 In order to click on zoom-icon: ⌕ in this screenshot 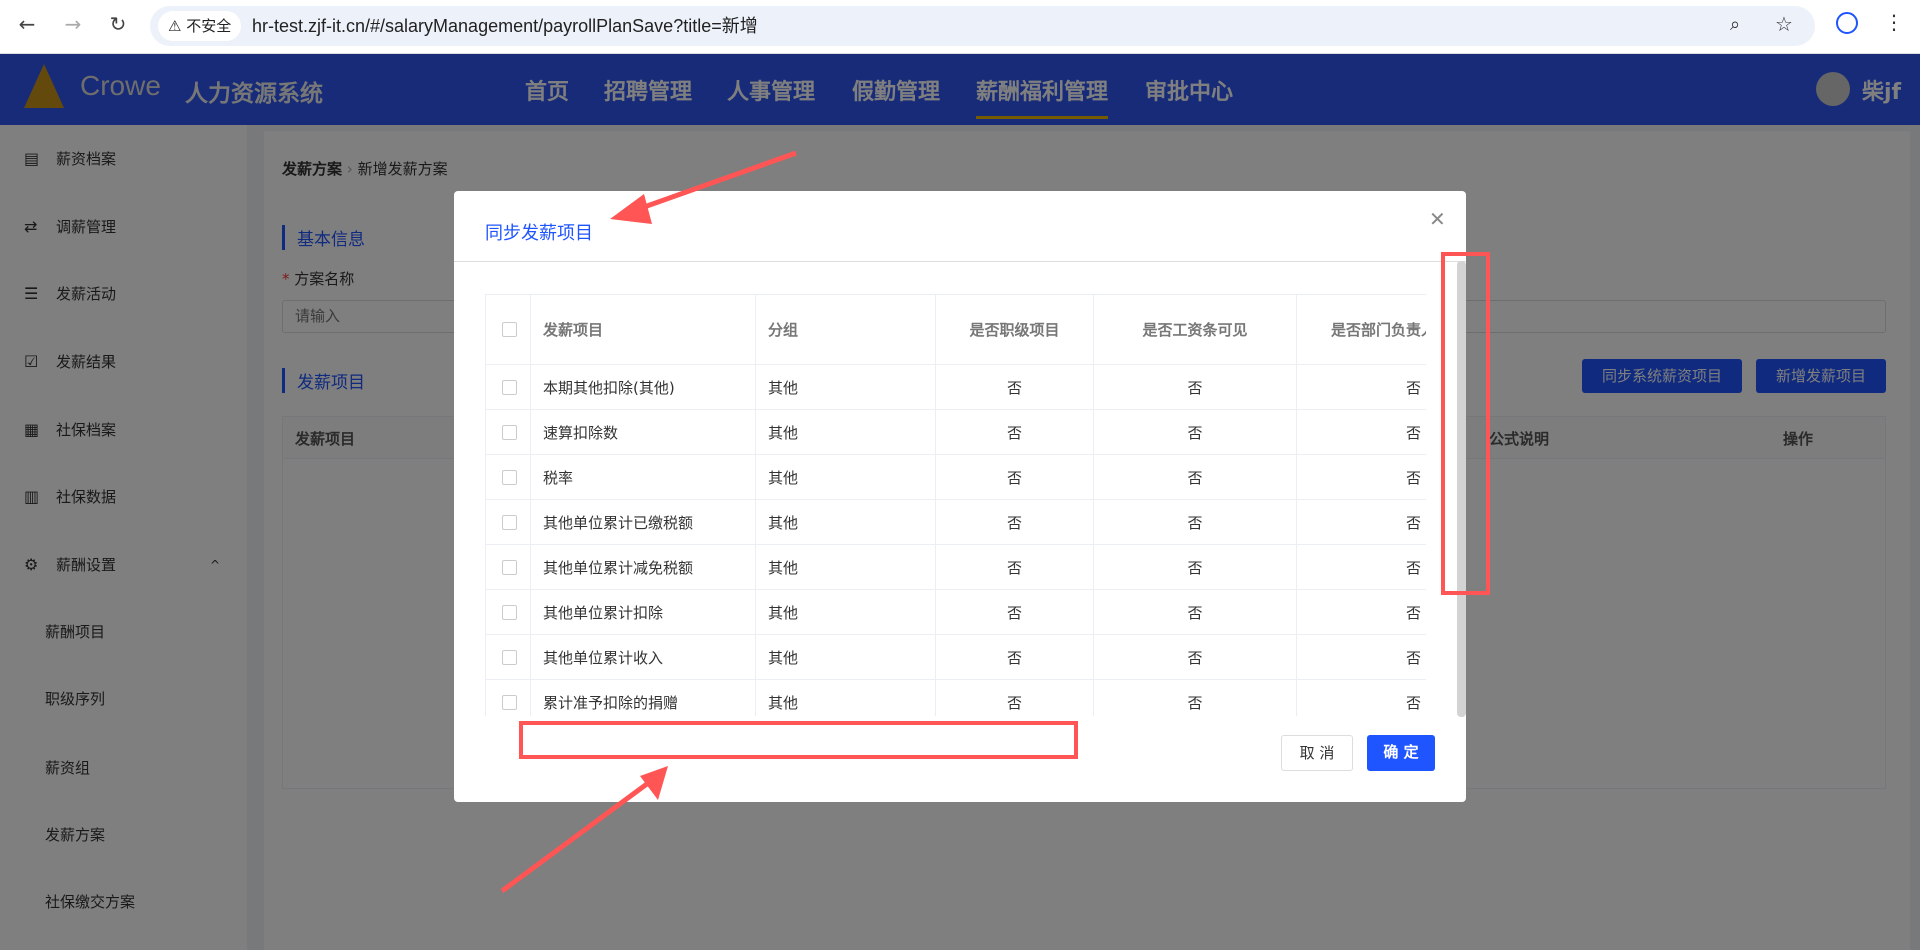, I will do `click(1735, 24)`.